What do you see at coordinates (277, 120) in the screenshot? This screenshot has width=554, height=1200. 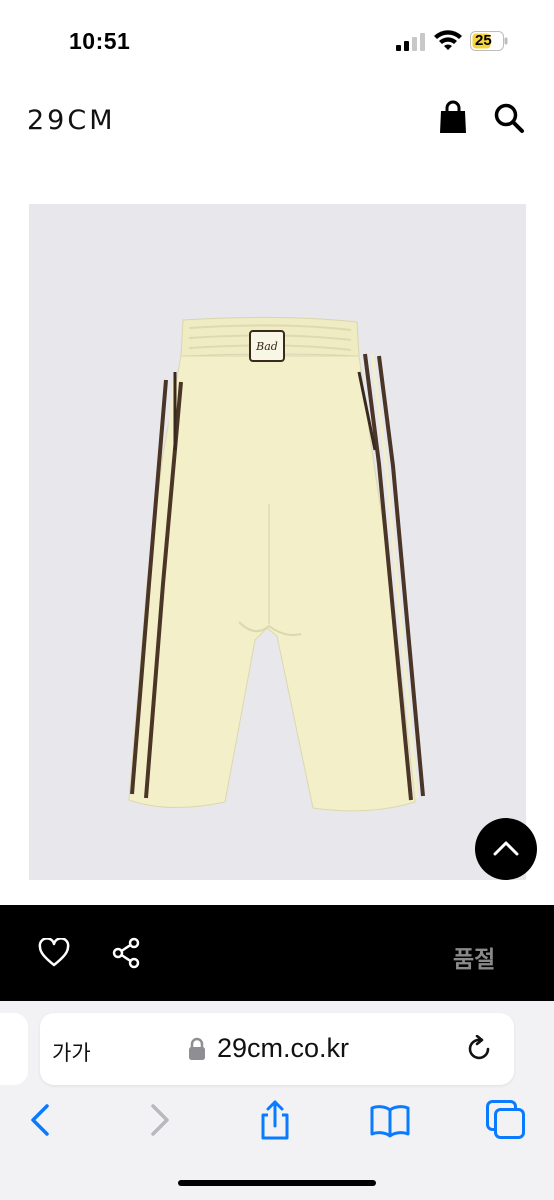 I see `app-header: 29CM` at bounding box center [277, 120].